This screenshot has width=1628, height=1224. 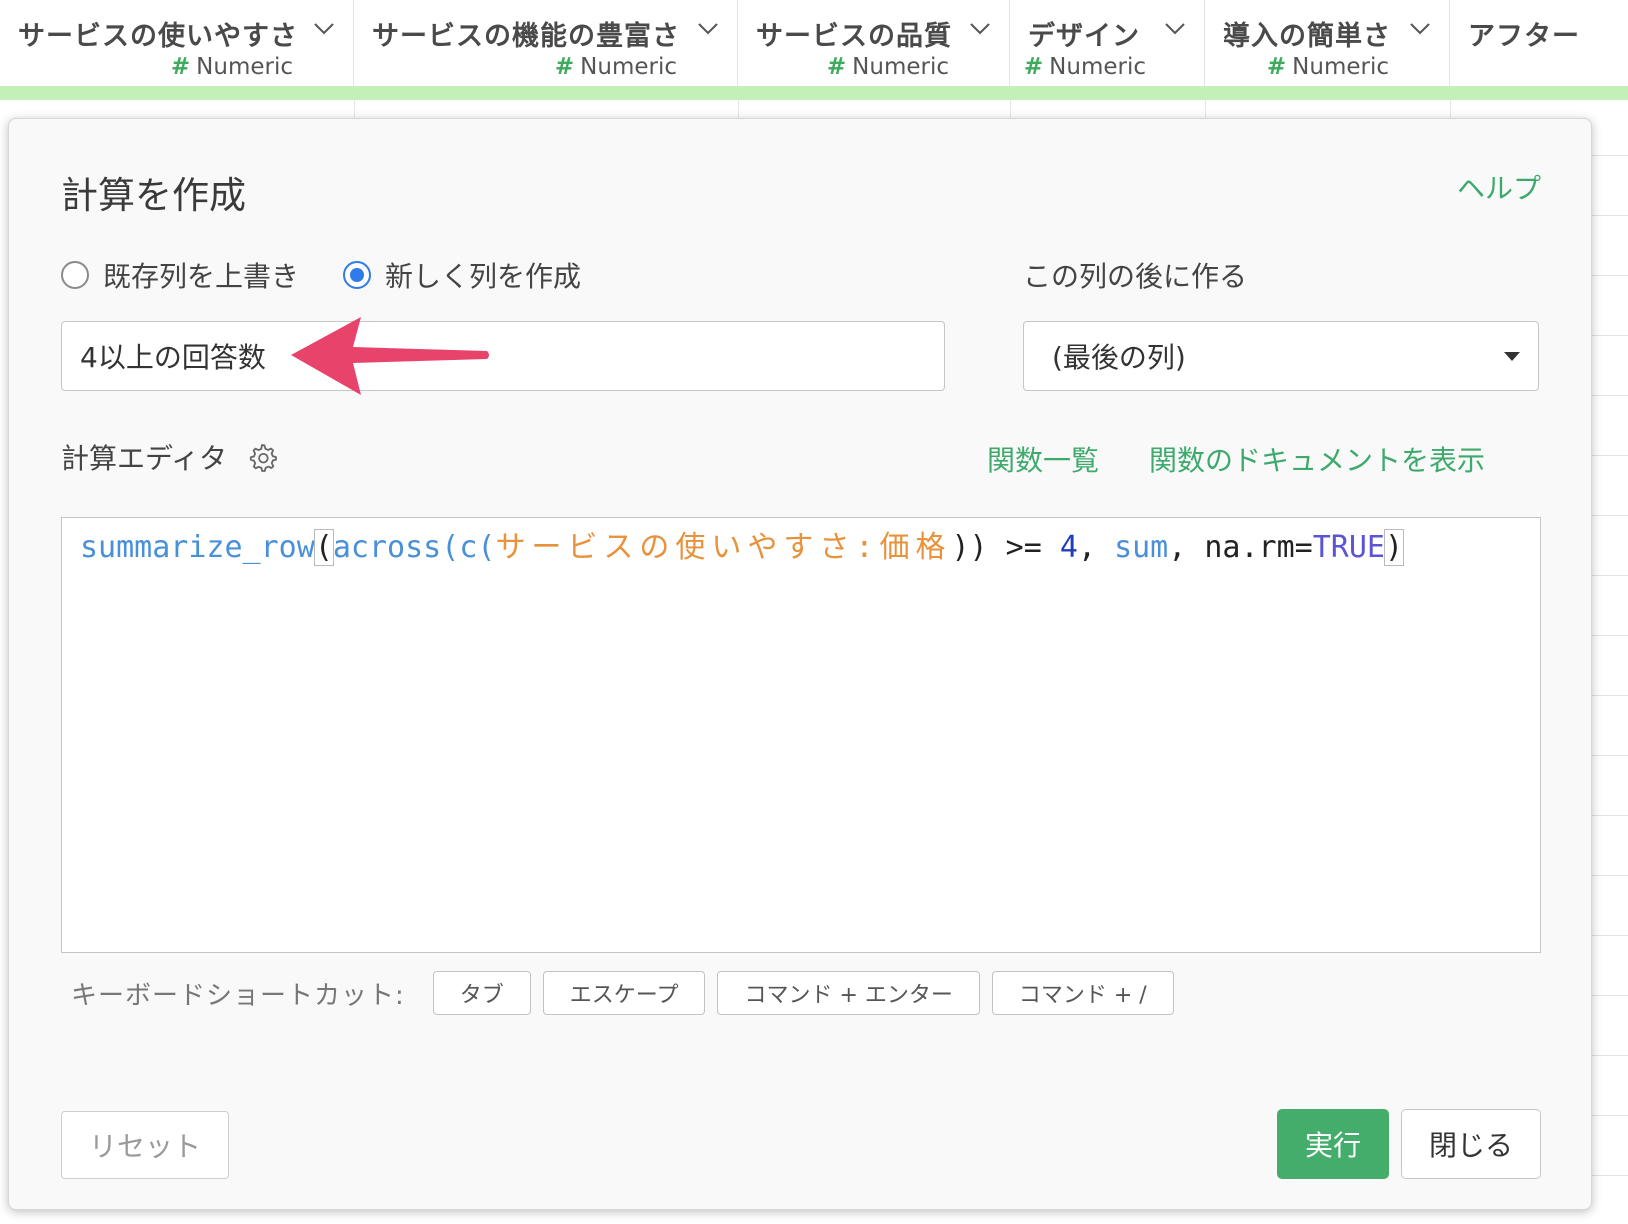 I want to click on reset-button: リセット, so click(x=145, y=1145).